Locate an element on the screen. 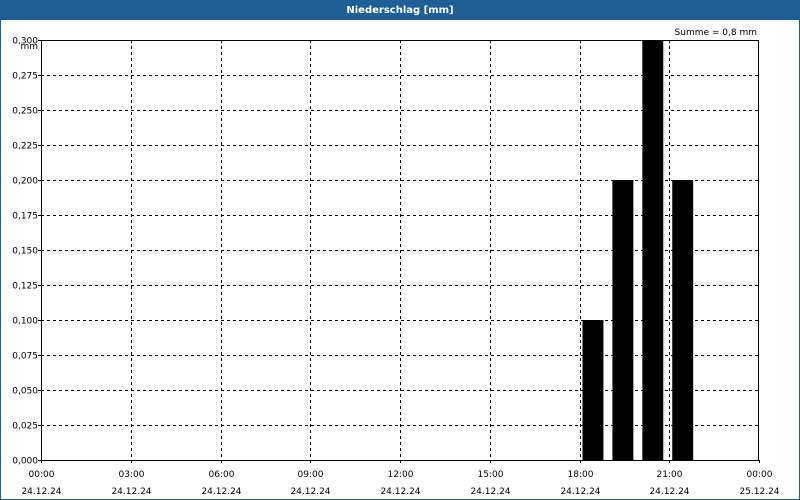 The width and height of the screenshot is (800, 500). y-tick-label: 0,225 is located at coordinates (25, 147).